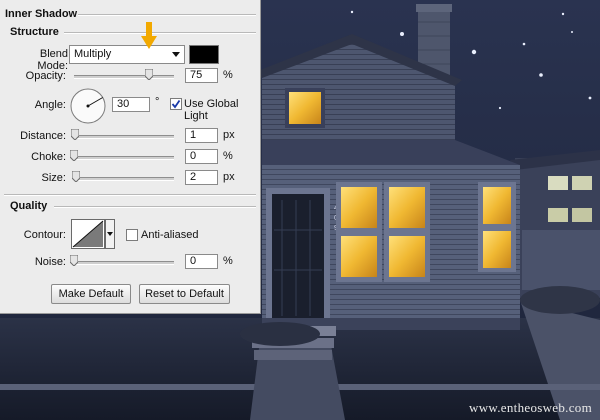  Describe the element at coordinates (176, 54) in the screenshot. I see `chevron-down-icon` at that location.